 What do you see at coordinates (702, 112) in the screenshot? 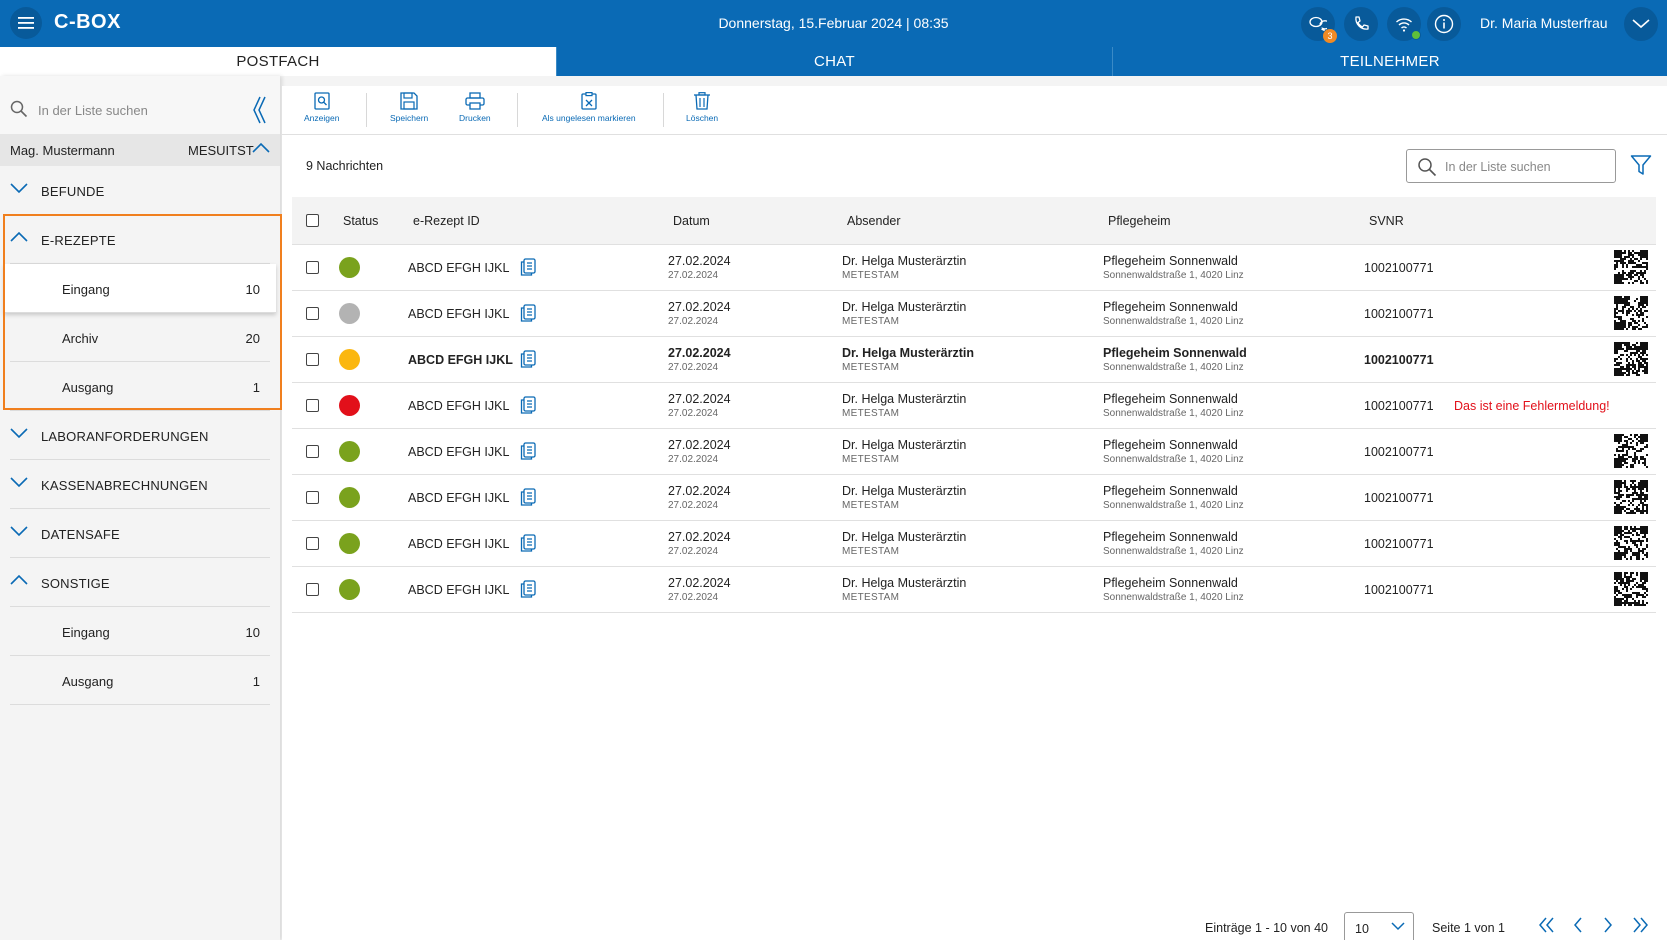
I see `loeschen-button: Löschen` at bounding box center [702, 112].